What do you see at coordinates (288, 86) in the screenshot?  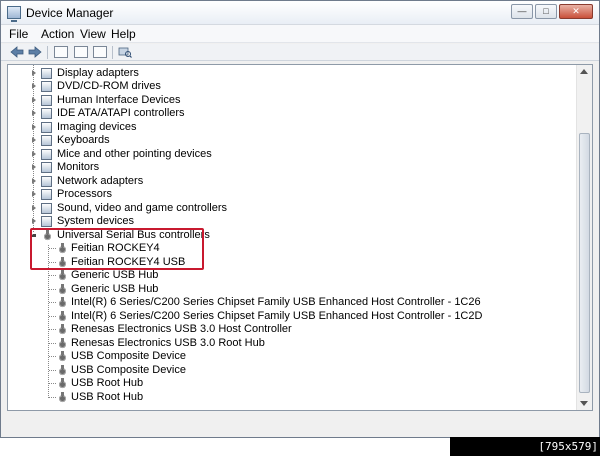 I see `tree-item-dvd-cd-rom-drives: DVD/CD-ROM drives` at bounding box center [288, 86].